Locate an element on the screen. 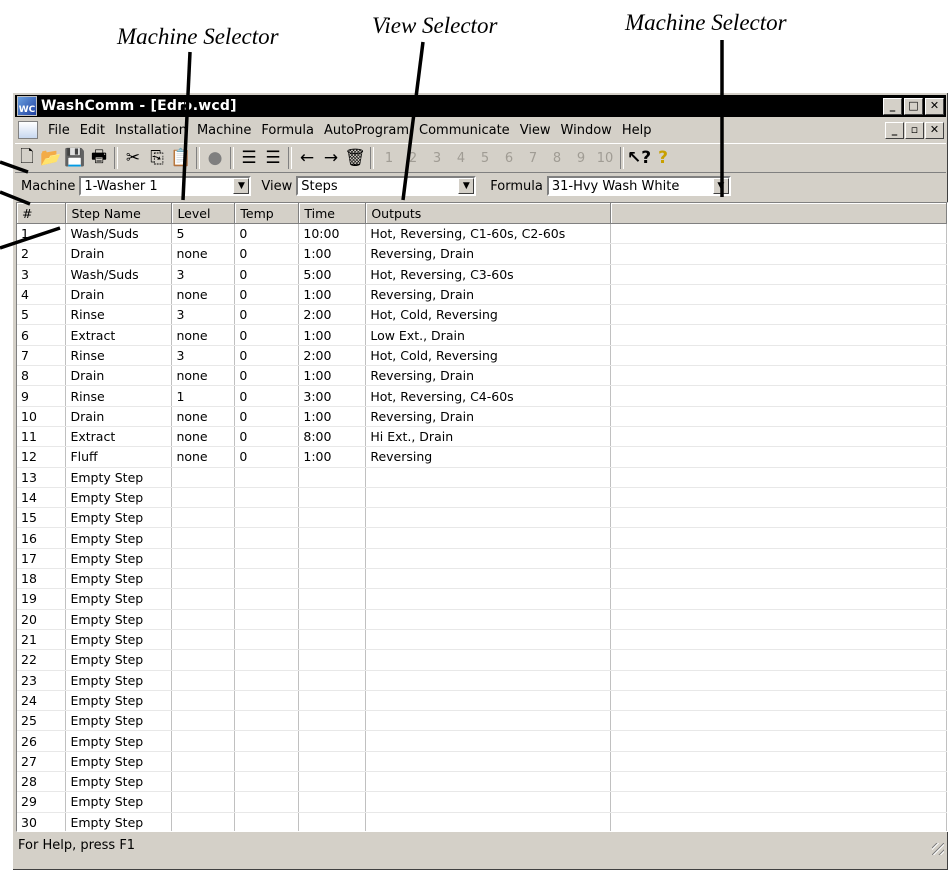 This screenshot has height=870, width=950. cell-number: 7 is located at coordinates (42, 356).